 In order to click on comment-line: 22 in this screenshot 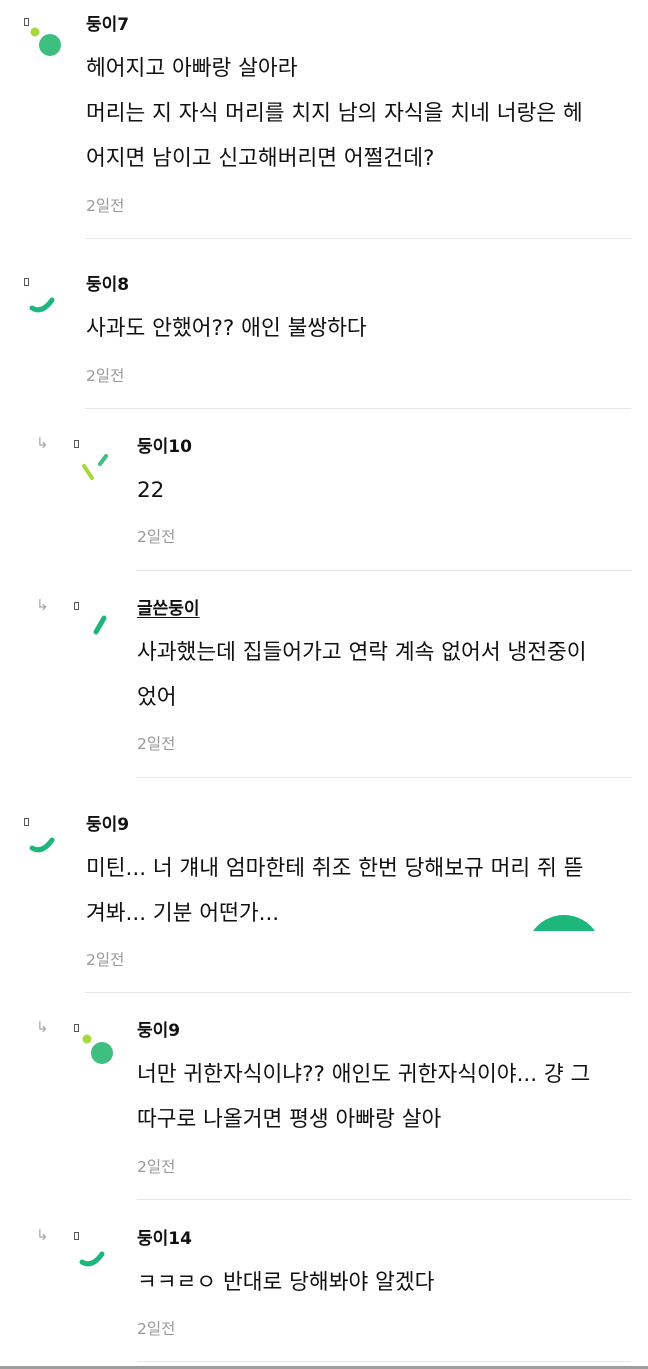, I will do `click(151, 490)`.